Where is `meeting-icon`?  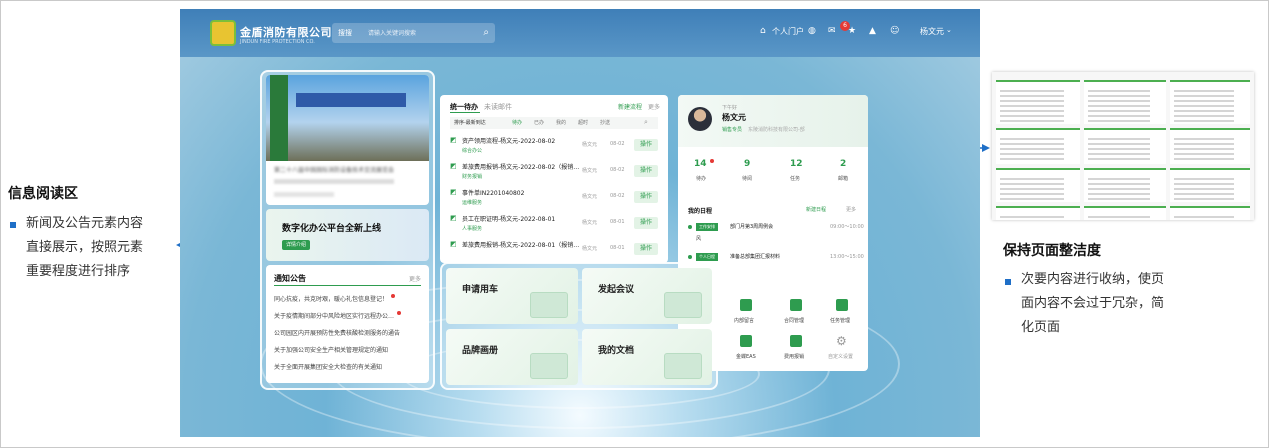 meeting-icon is located at coordinates (683, 305).